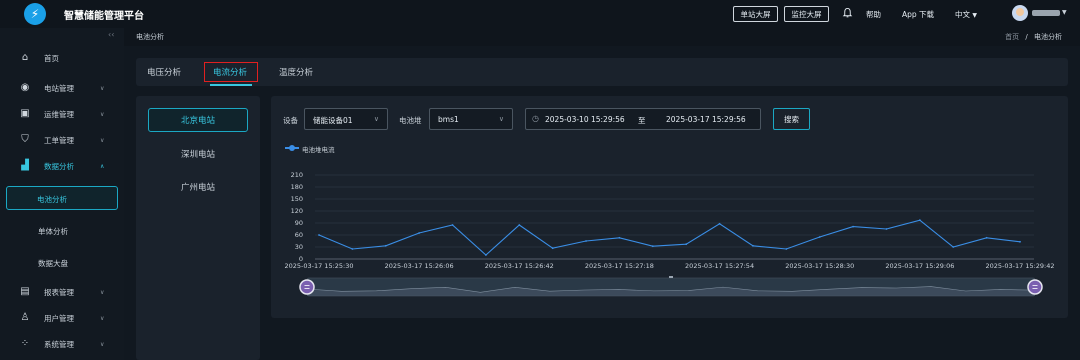 Image resolution: width=1080 pixels, height=360 pixels. Describe the element at coordinates (59, 88) in the screenshot. I see `sidebar-item-label: 电站管理` at that location.